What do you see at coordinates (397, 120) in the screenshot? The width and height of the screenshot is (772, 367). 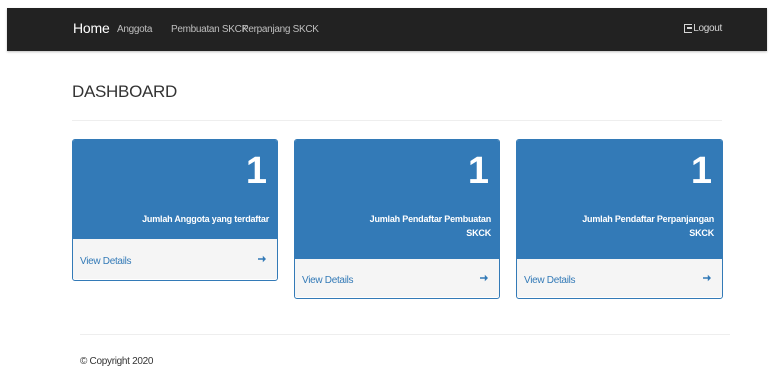 I see `header-divider` at bounding box center [397, 120].